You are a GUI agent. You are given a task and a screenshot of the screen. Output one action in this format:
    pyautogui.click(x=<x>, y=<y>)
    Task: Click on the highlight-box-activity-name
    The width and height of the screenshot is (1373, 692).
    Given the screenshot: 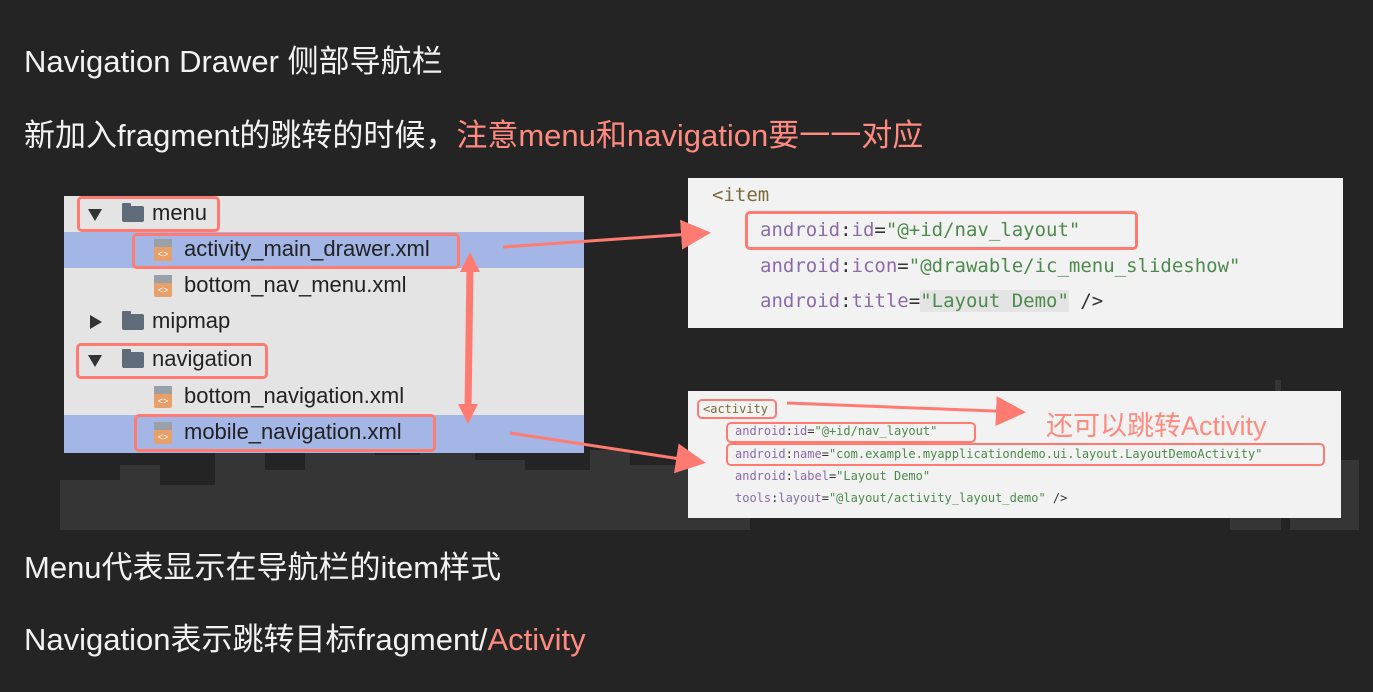 What is the action you would take?
    pyautogui.click(x=1025, y=454)
    